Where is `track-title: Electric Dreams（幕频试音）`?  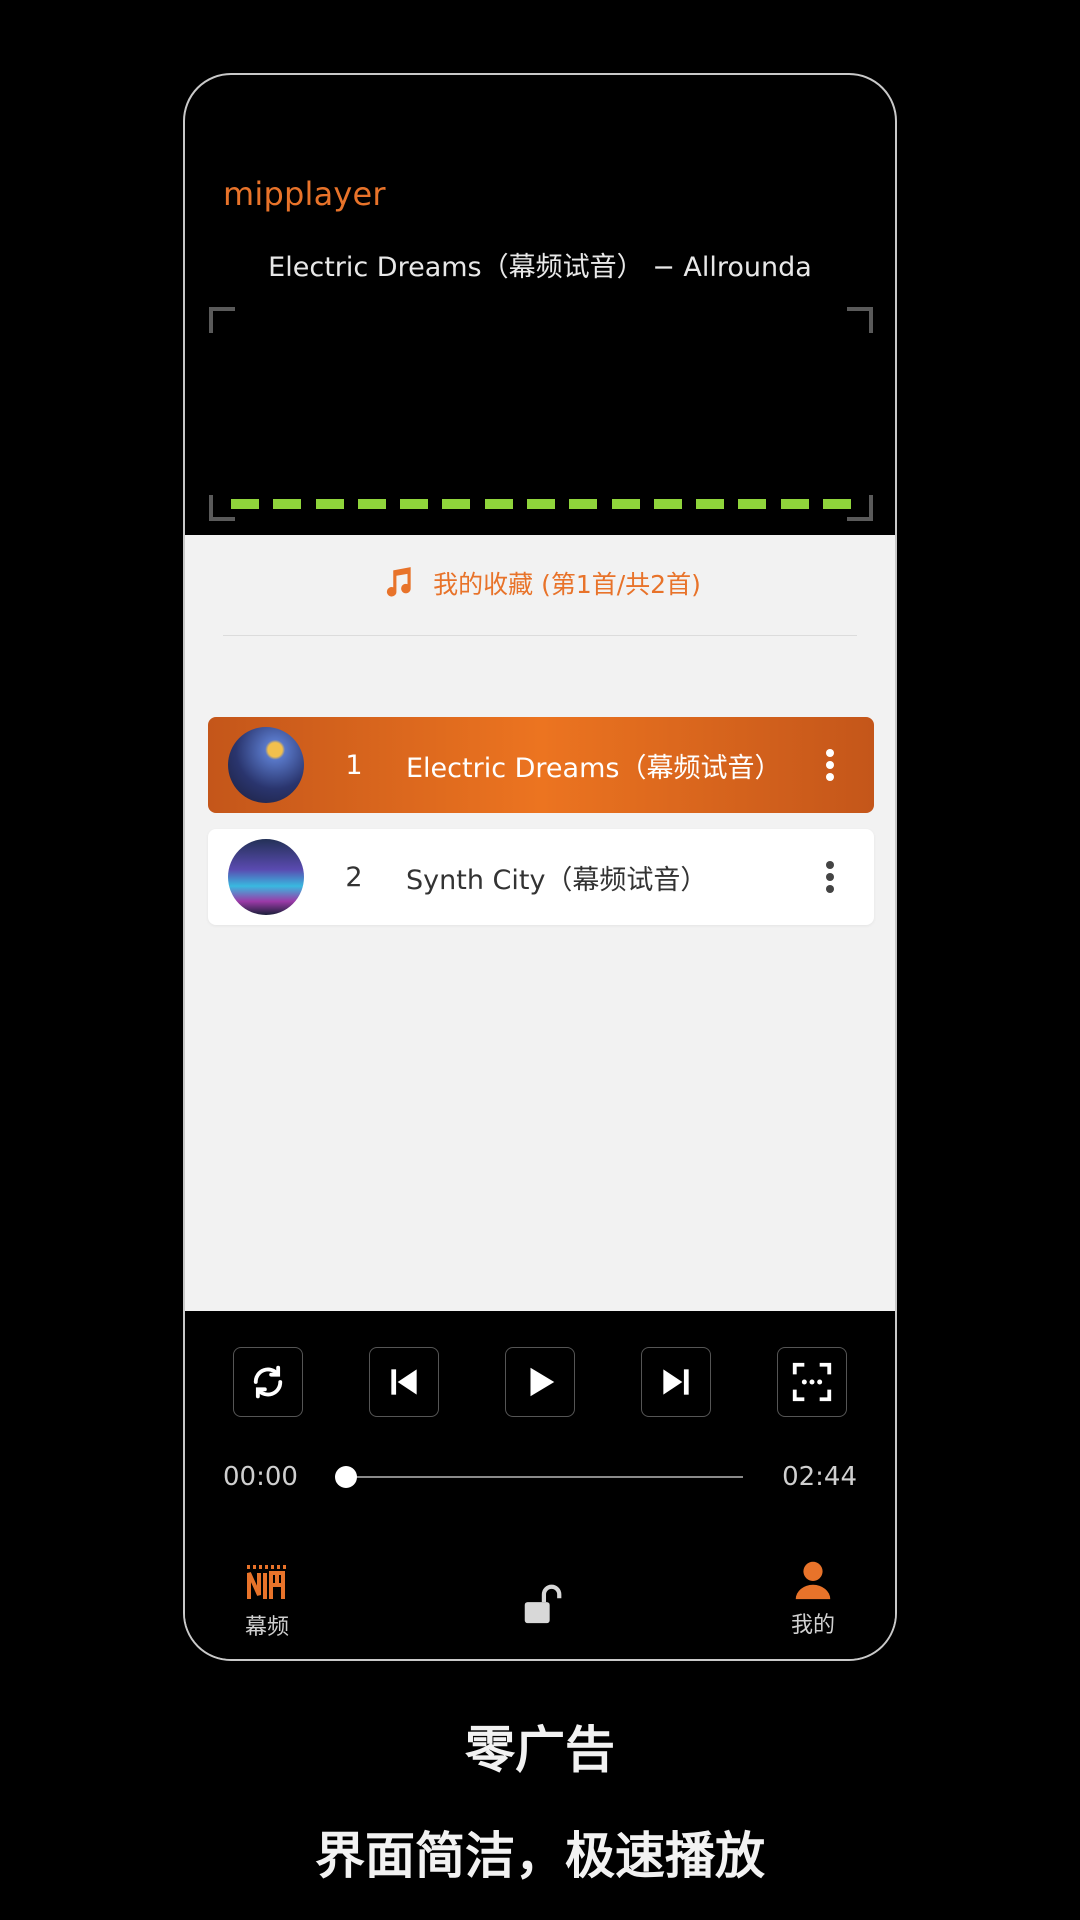
track-title: Electric Dreams（幕频试音） is located at coordinates (594, 768).